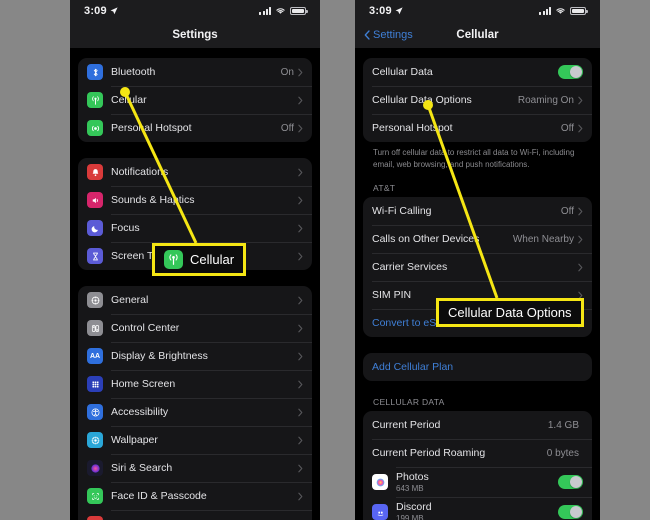 Image resolution: width=650 pixels, height=520 pixels. Describe the element at coordinates (422, 100) in the screenshot. I see `list-item-label: Cellular Data Options` at that location.